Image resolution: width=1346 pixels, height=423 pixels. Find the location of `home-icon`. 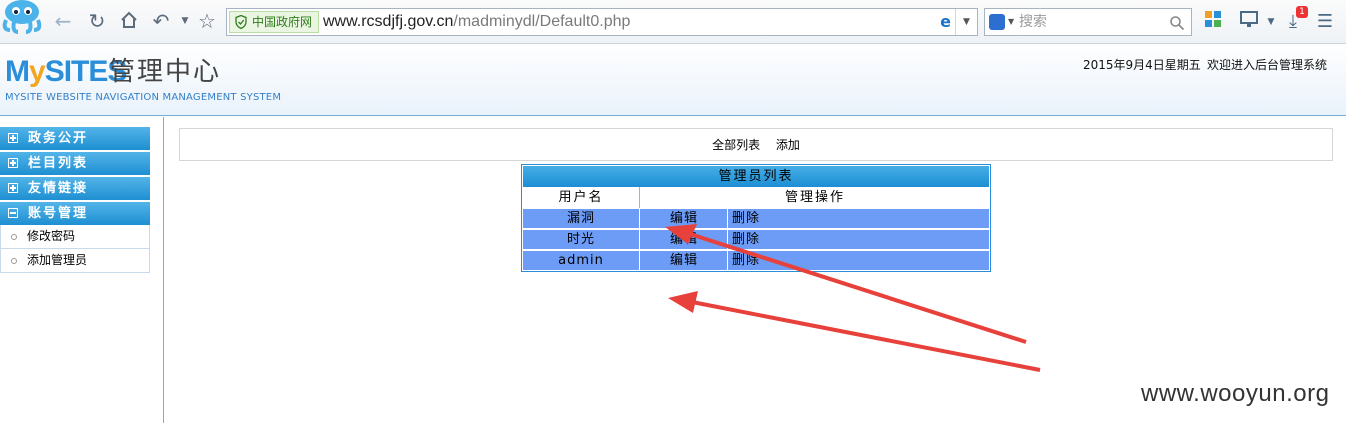

home-icon is located at coordinates (129, 21).